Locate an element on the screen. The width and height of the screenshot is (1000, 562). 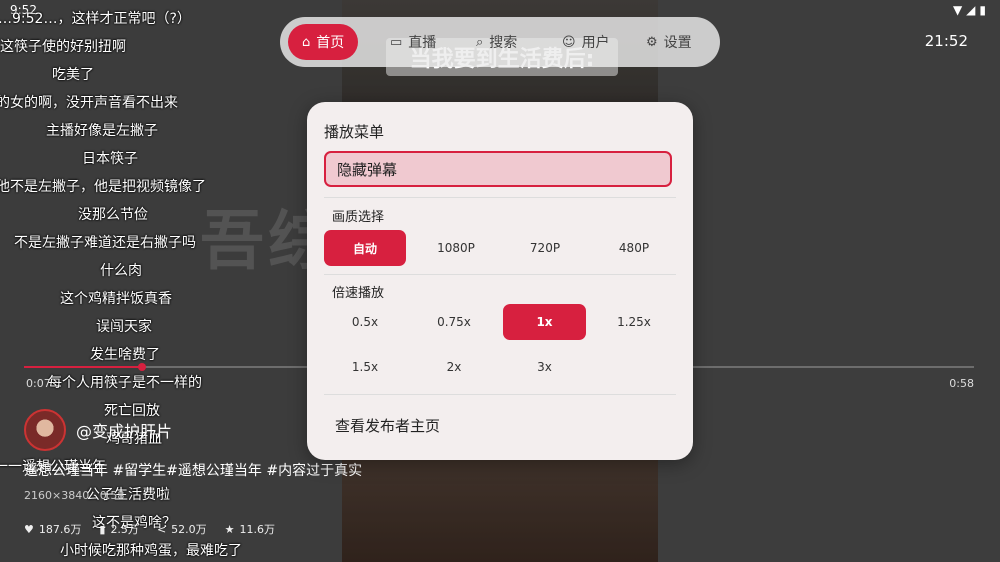
current-time: 0:07 is located at coordinates (38, 383).